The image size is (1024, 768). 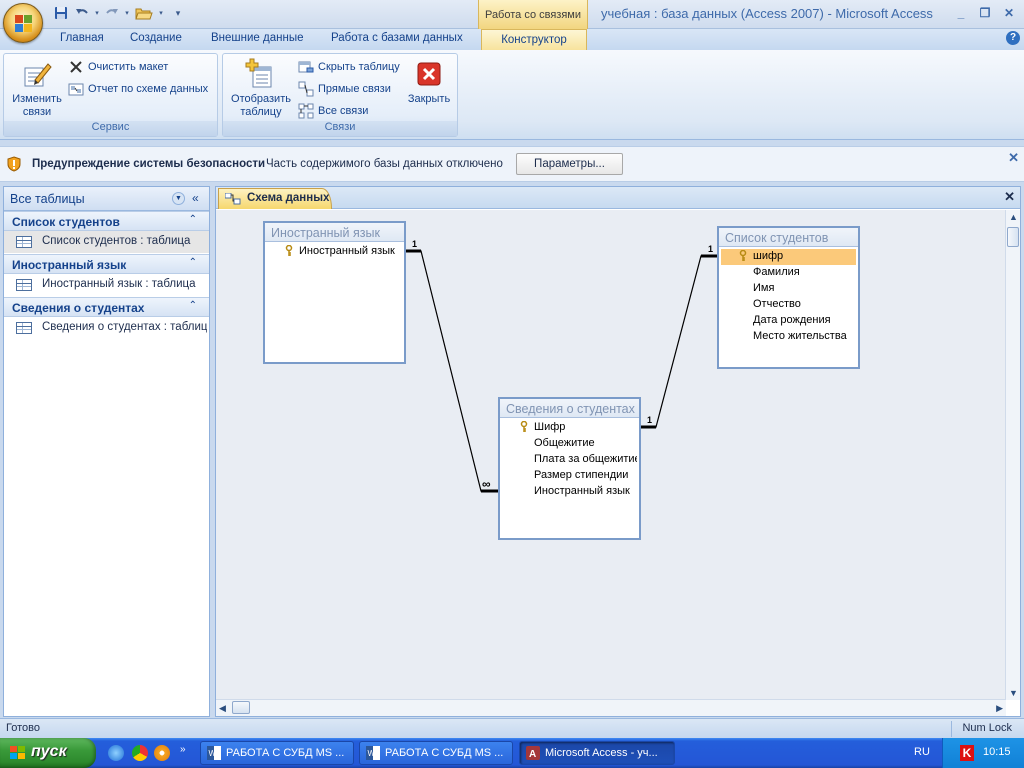 What do you see at coordinates (569, 428) in the screenshot?
I see `table-field: Шифр` at bounding box center [569, 428].